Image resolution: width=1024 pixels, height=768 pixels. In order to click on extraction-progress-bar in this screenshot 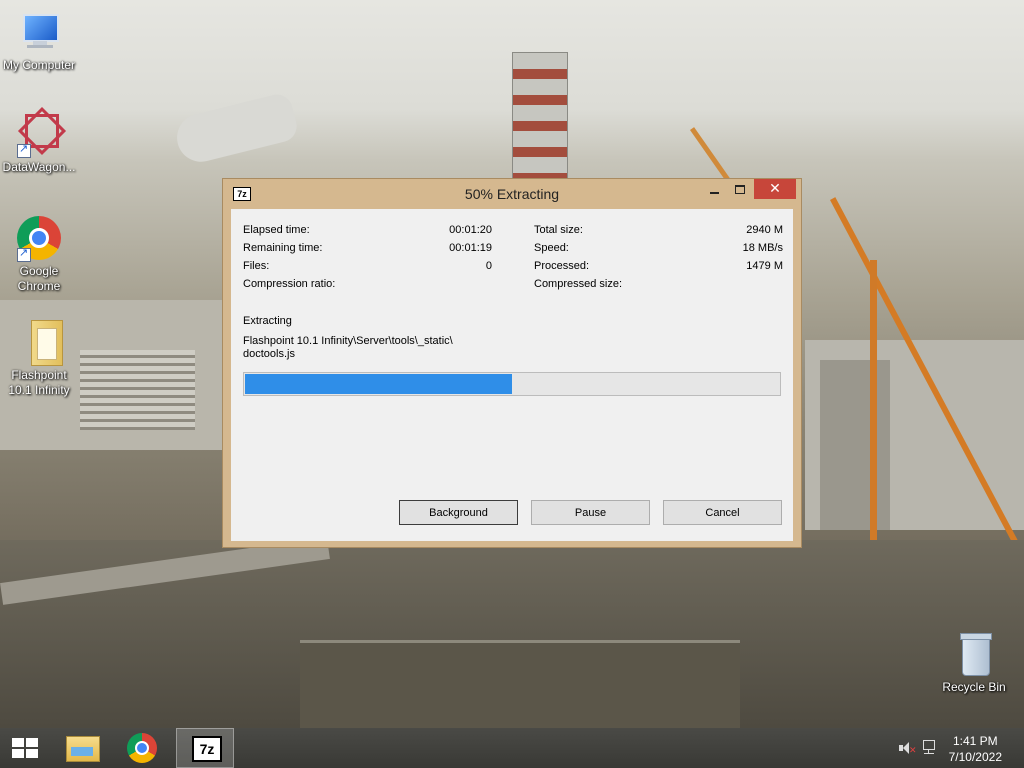, I will do `click(512, 384)`.